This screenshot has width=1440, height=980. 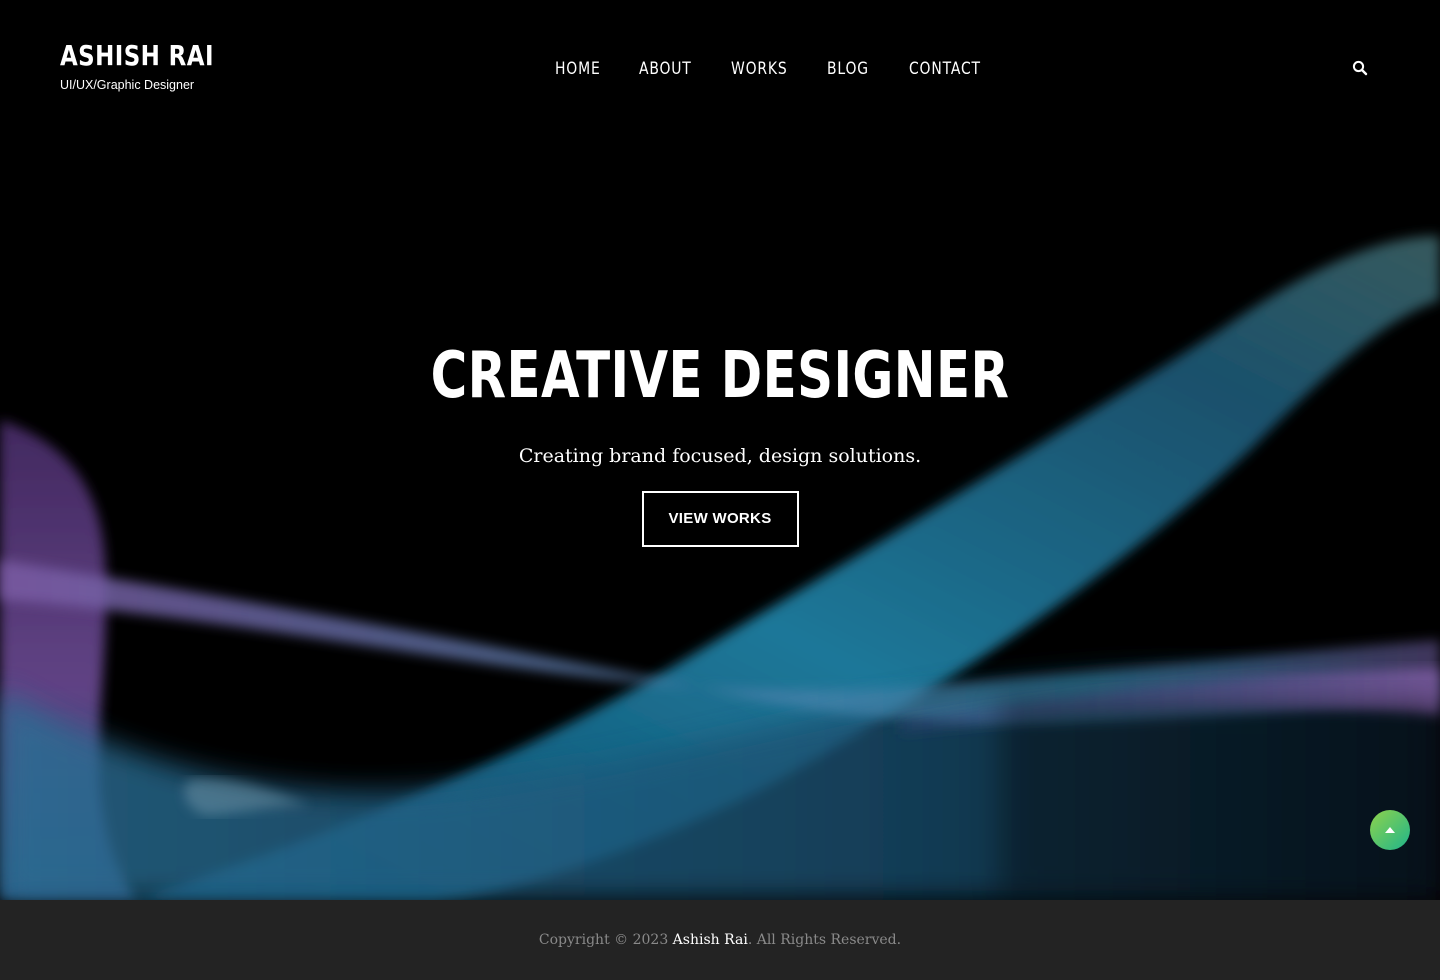 I want to click on back-to-top-button, so click(x=1390, y=830).